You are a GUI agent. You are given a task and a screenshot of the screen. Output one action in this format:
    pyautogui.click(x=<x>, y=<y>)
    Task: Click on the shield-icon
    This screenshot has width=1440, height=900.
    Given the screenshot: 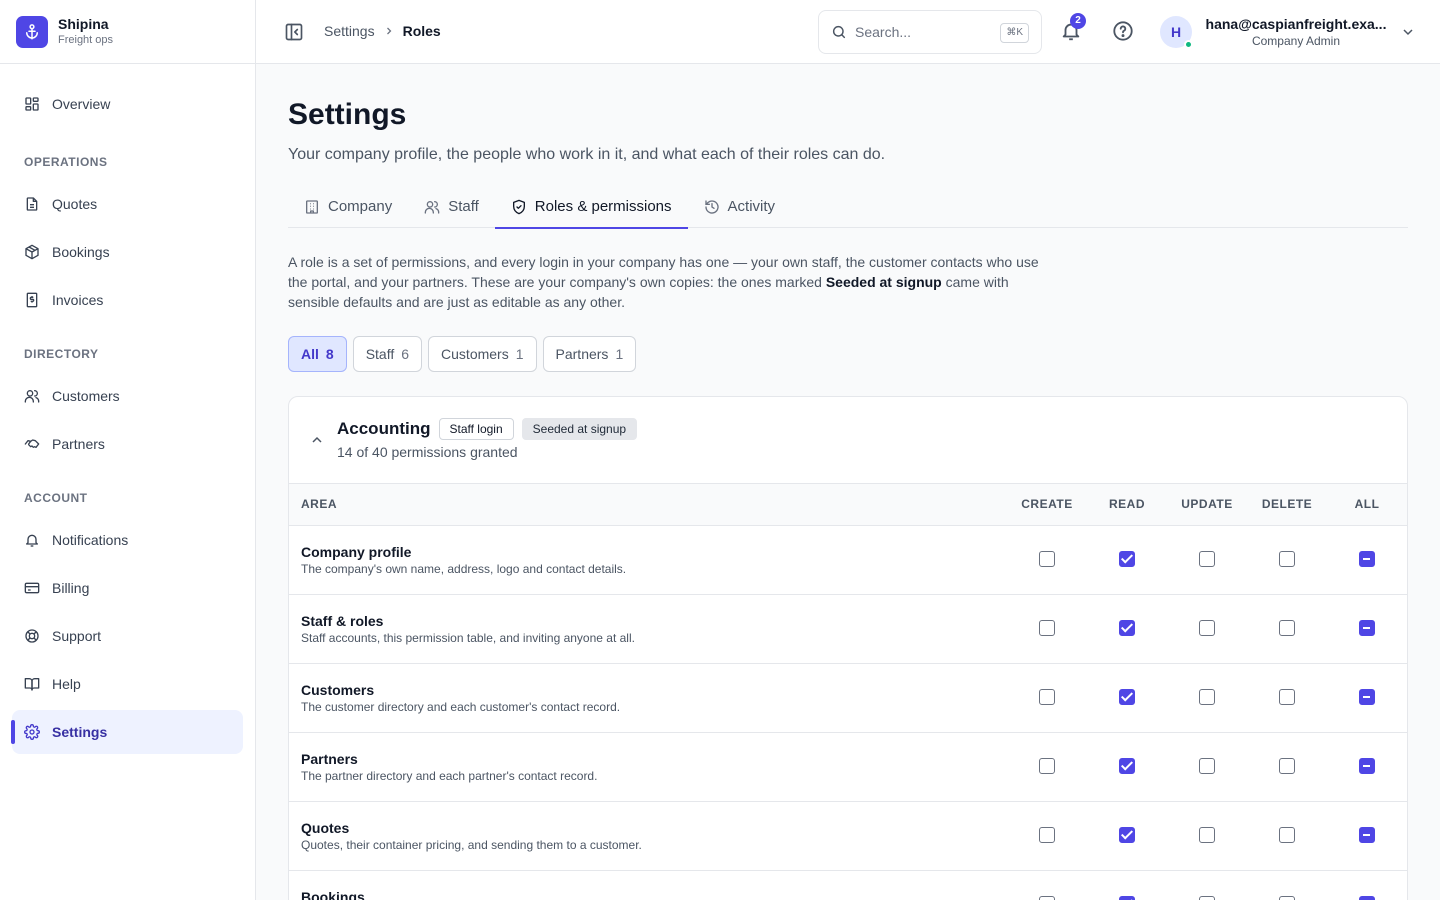 What is the action you would take?
    pyautogui.click(x=518, y=206)
    